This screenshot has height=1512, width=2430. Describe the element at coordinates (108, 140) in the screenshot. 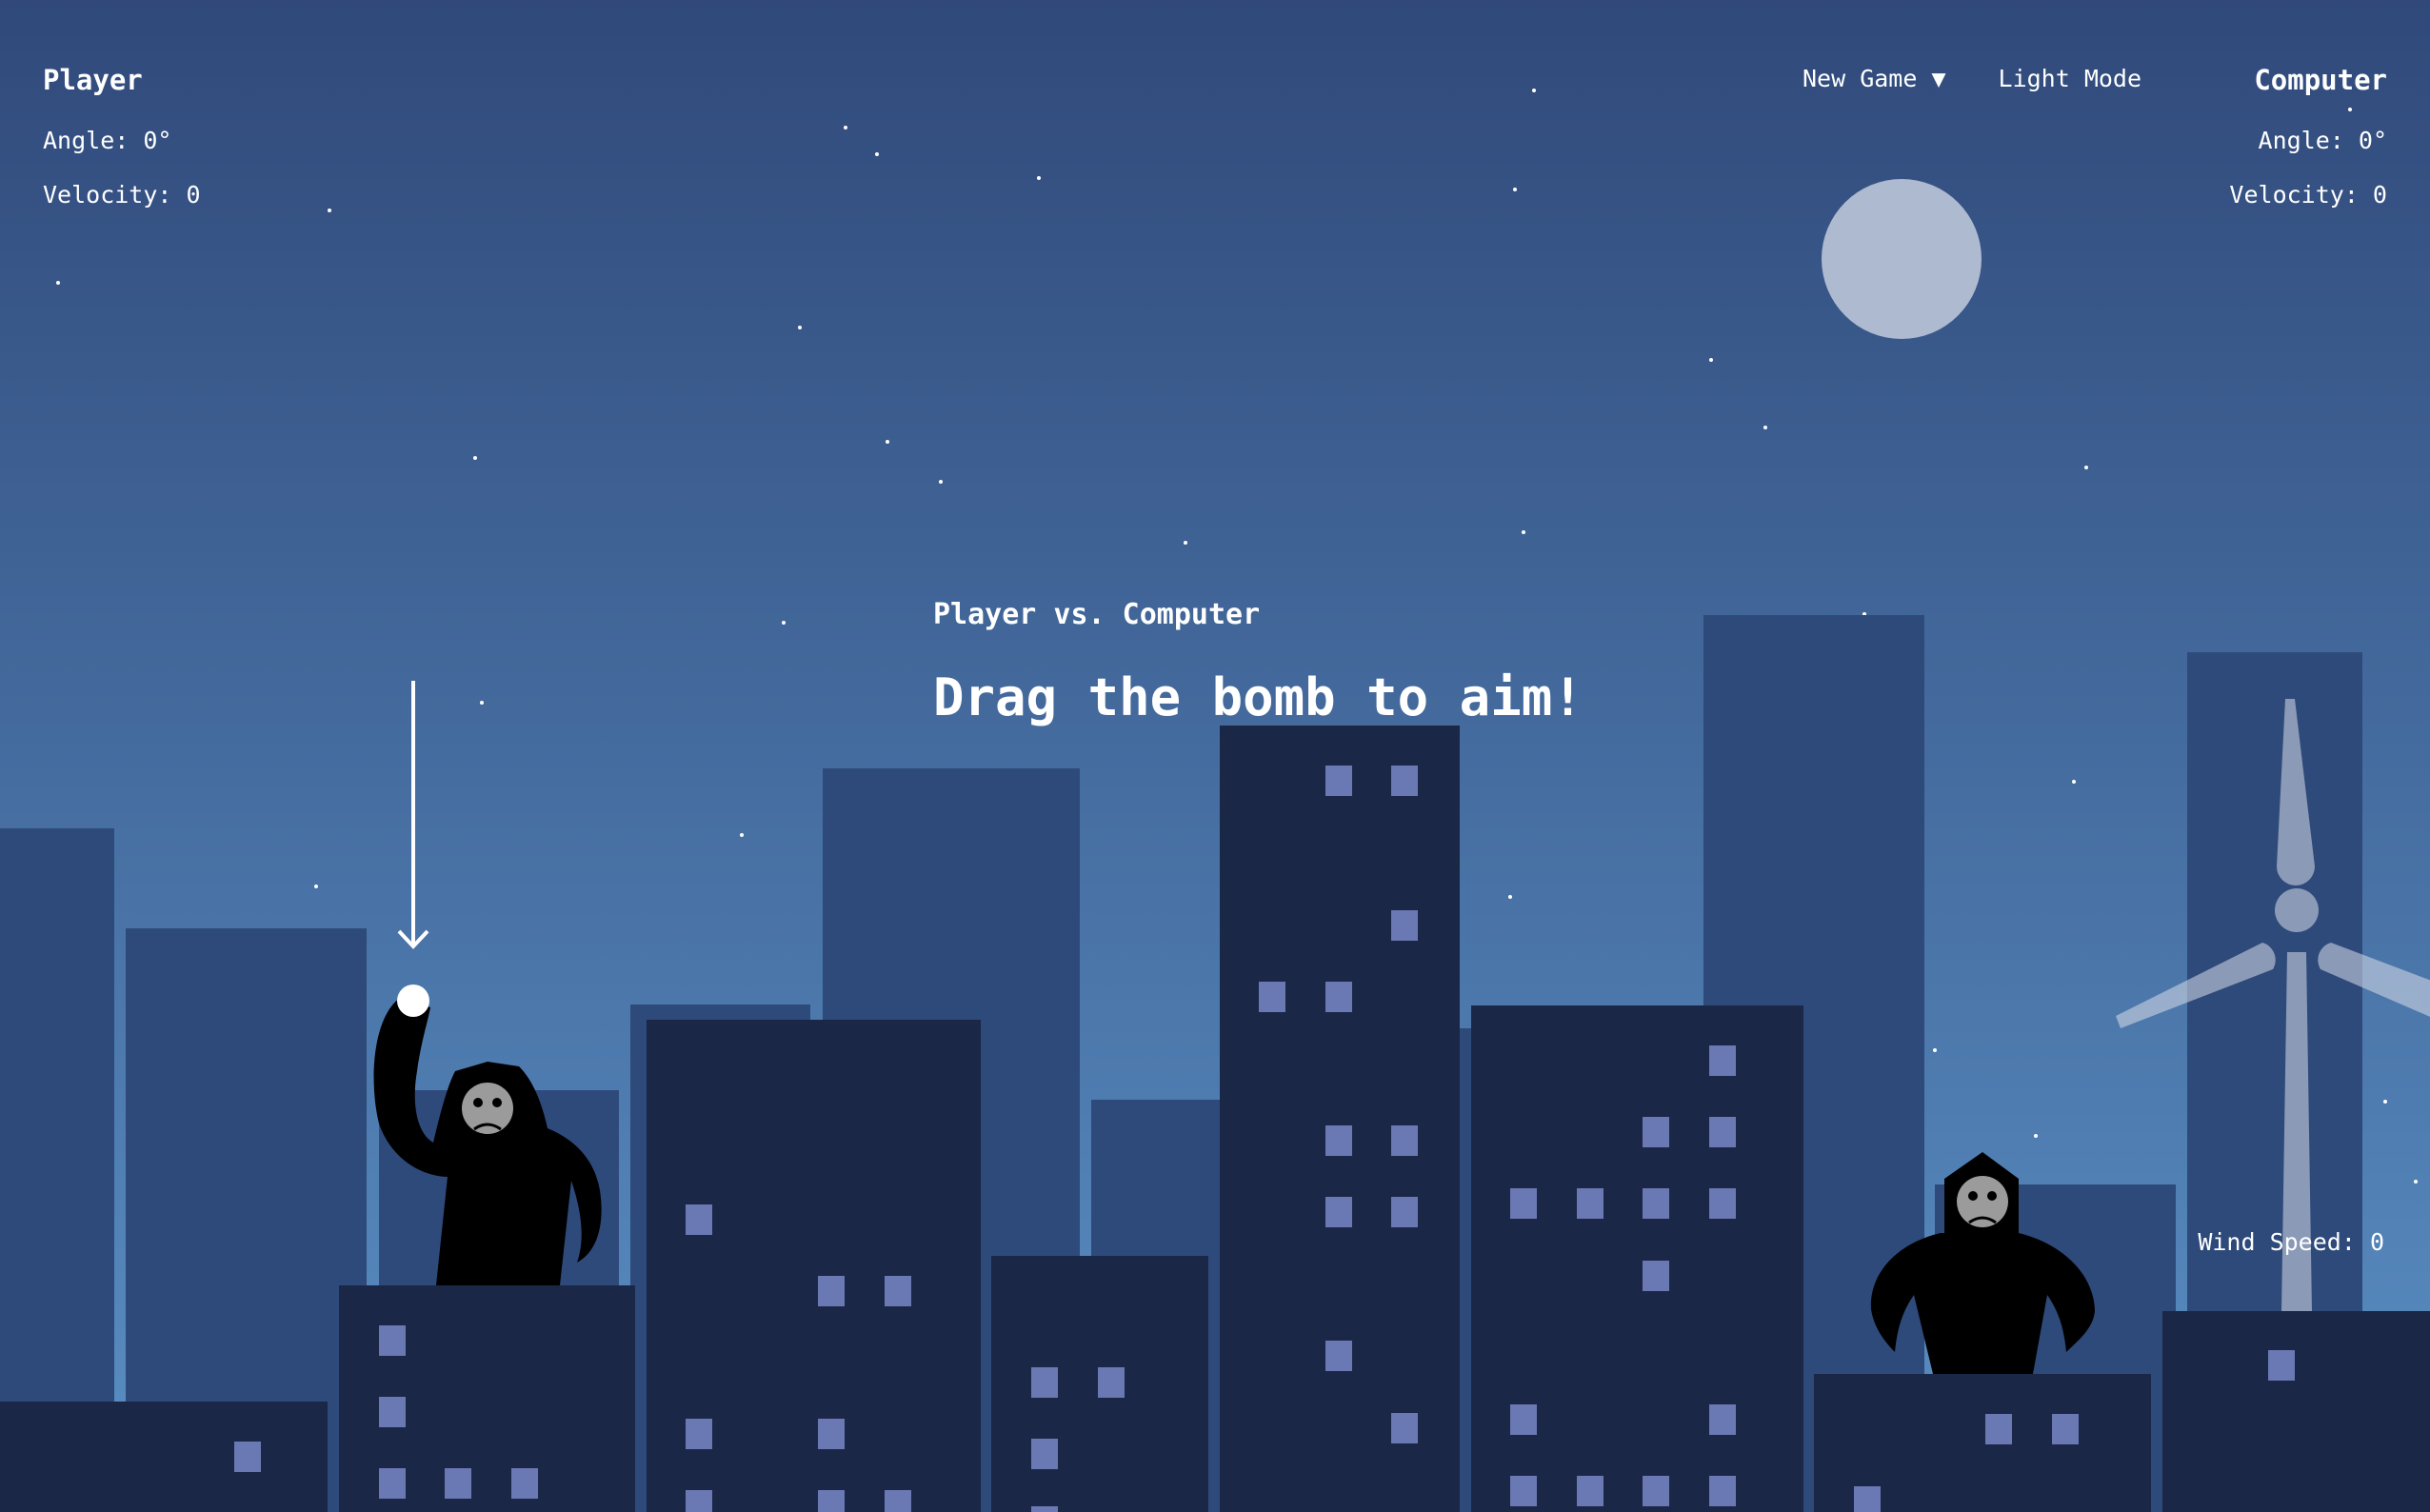

I see `player-angle: Angle: 0°` at that location.